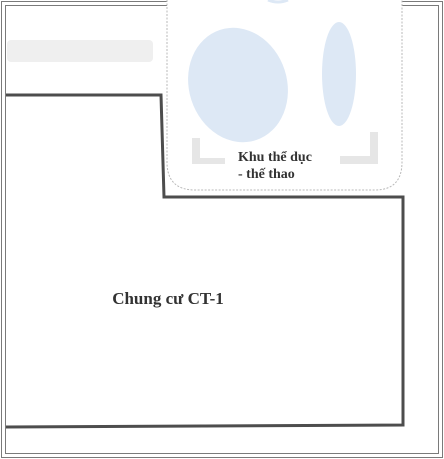  I want to click on small-field-ellipse, so click(339, 74).